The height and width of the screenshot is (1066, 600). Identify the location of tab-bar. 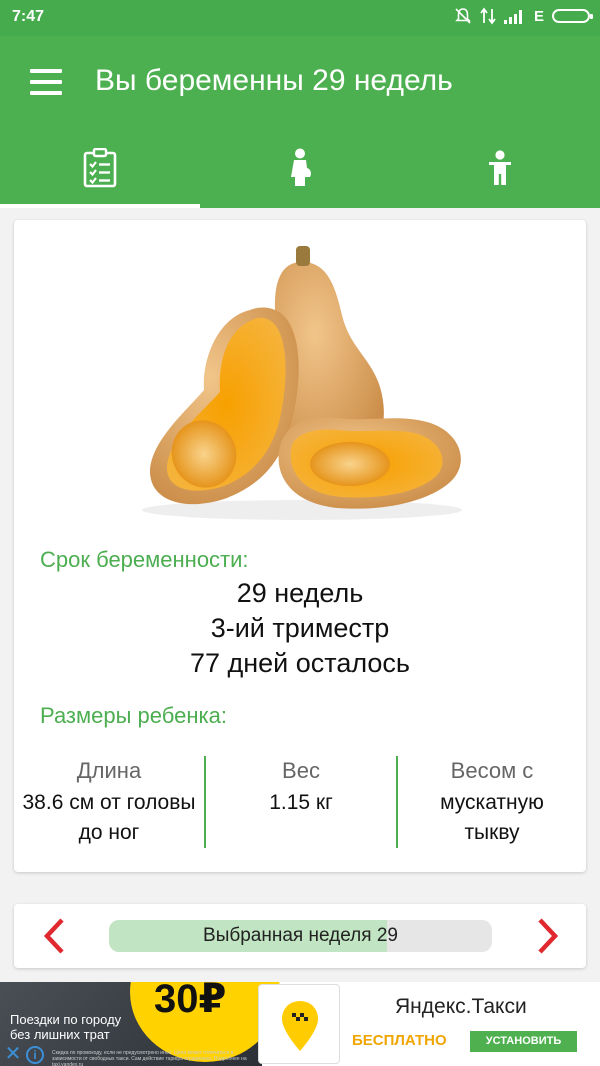
(300, 168).